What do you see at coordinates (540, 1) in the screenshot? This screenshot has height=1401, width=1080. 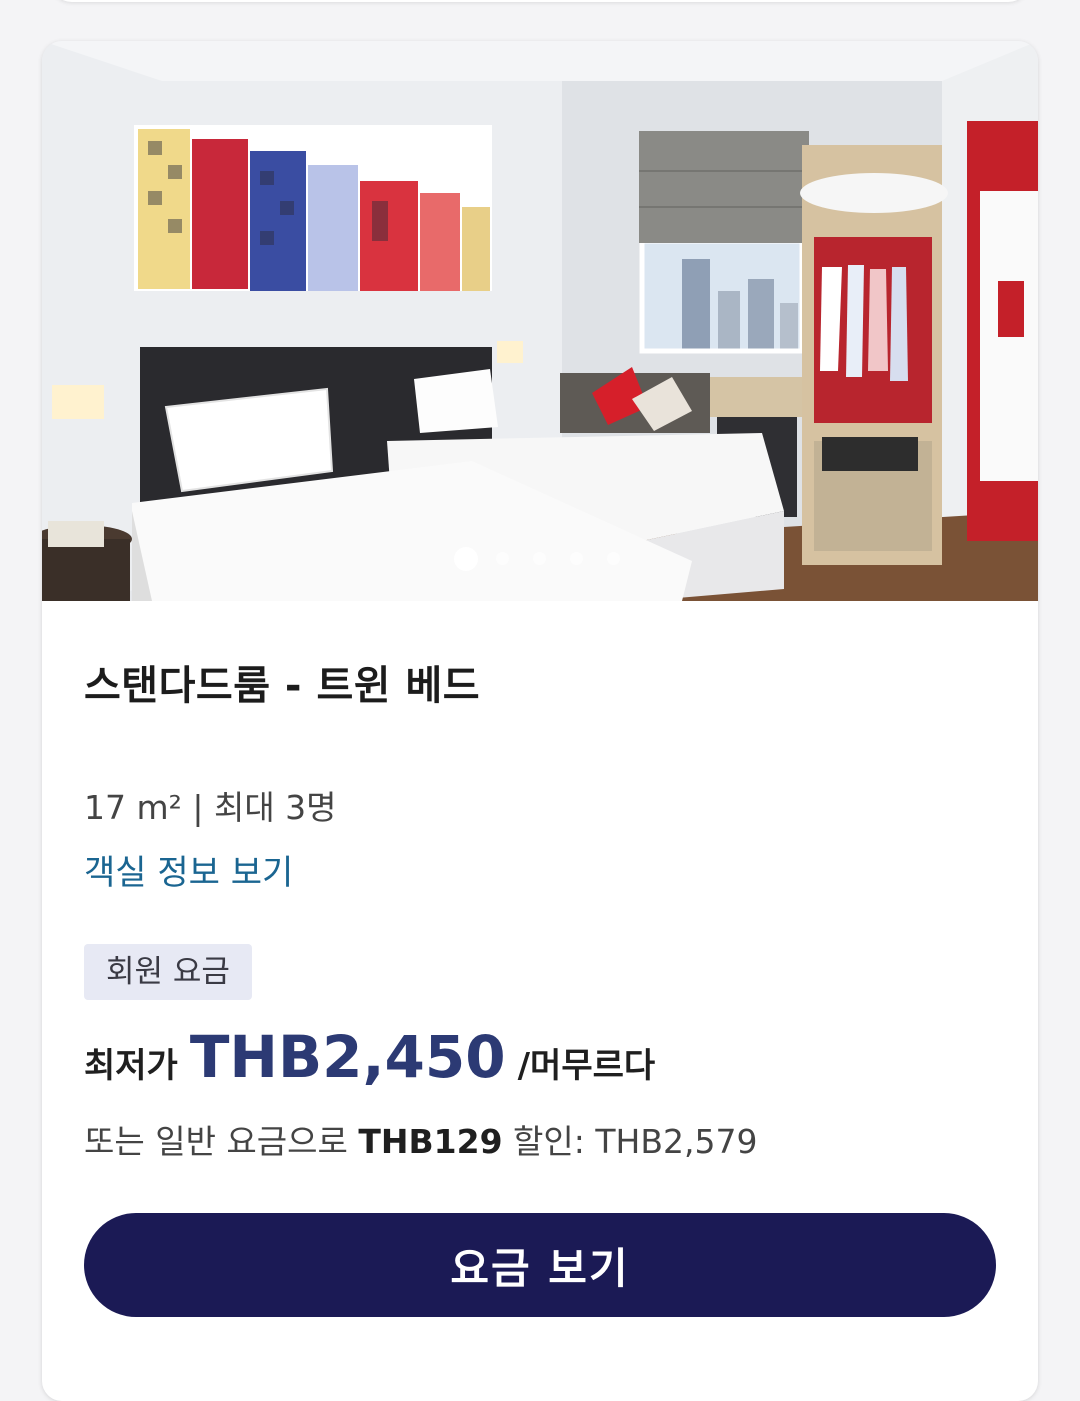 I see `previous-card-edge` at bounding box center [540, 1].